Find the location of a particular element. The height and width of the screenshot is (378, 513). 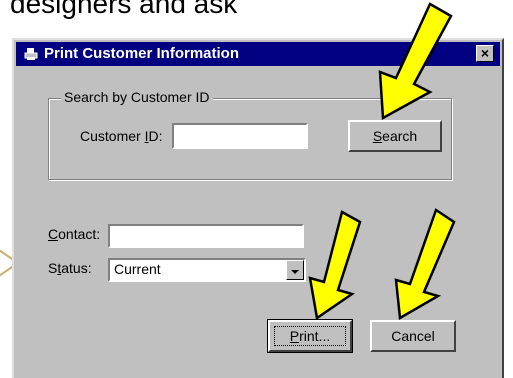

printer-icon is located at coordinates (31, 54).